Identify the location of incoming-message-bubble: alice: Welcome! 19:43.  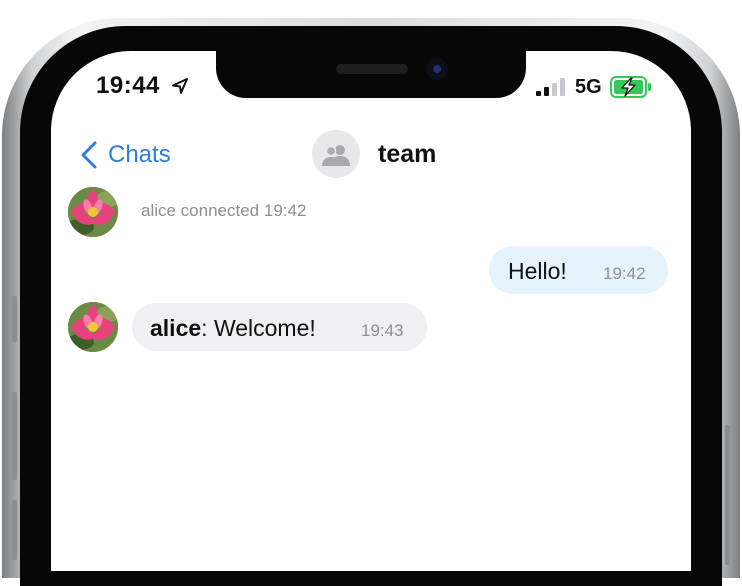
(279, 327).